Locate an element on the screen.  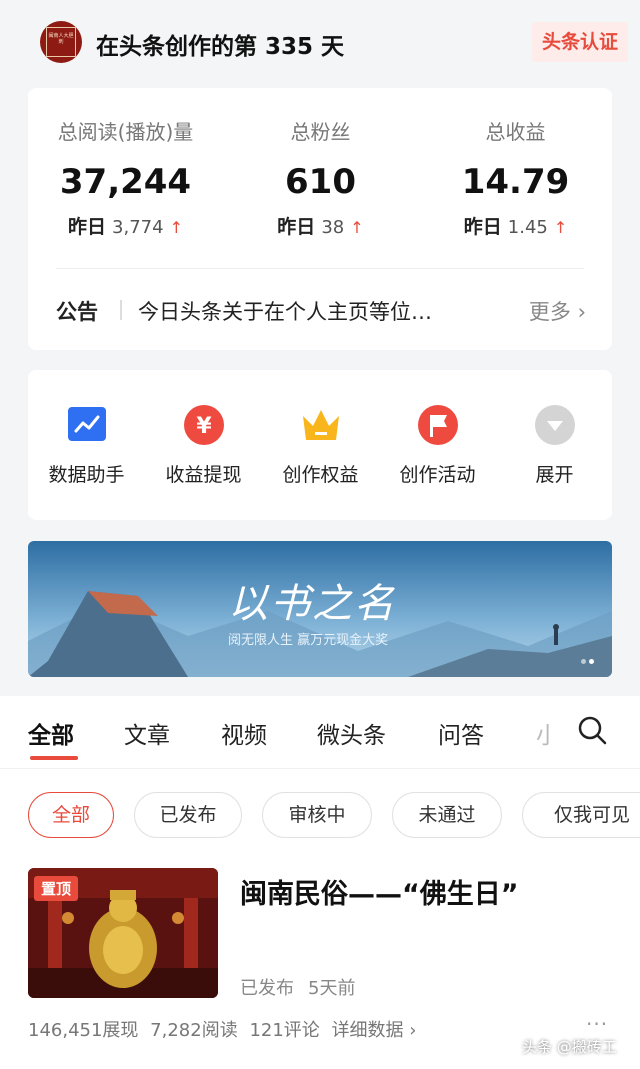
creation-days-title: 在头条创作的第 335 天 is located at coordinates (220, 47).